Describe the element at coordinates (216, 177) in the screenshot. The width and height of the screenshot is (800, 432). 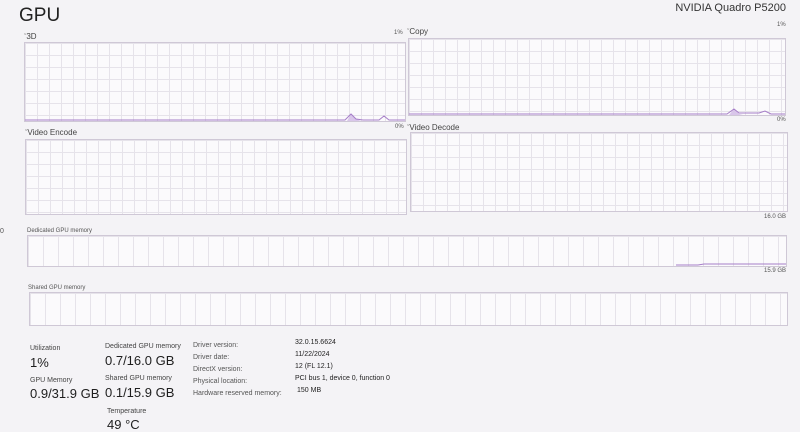
I see `engine-encode-graph` at that location.